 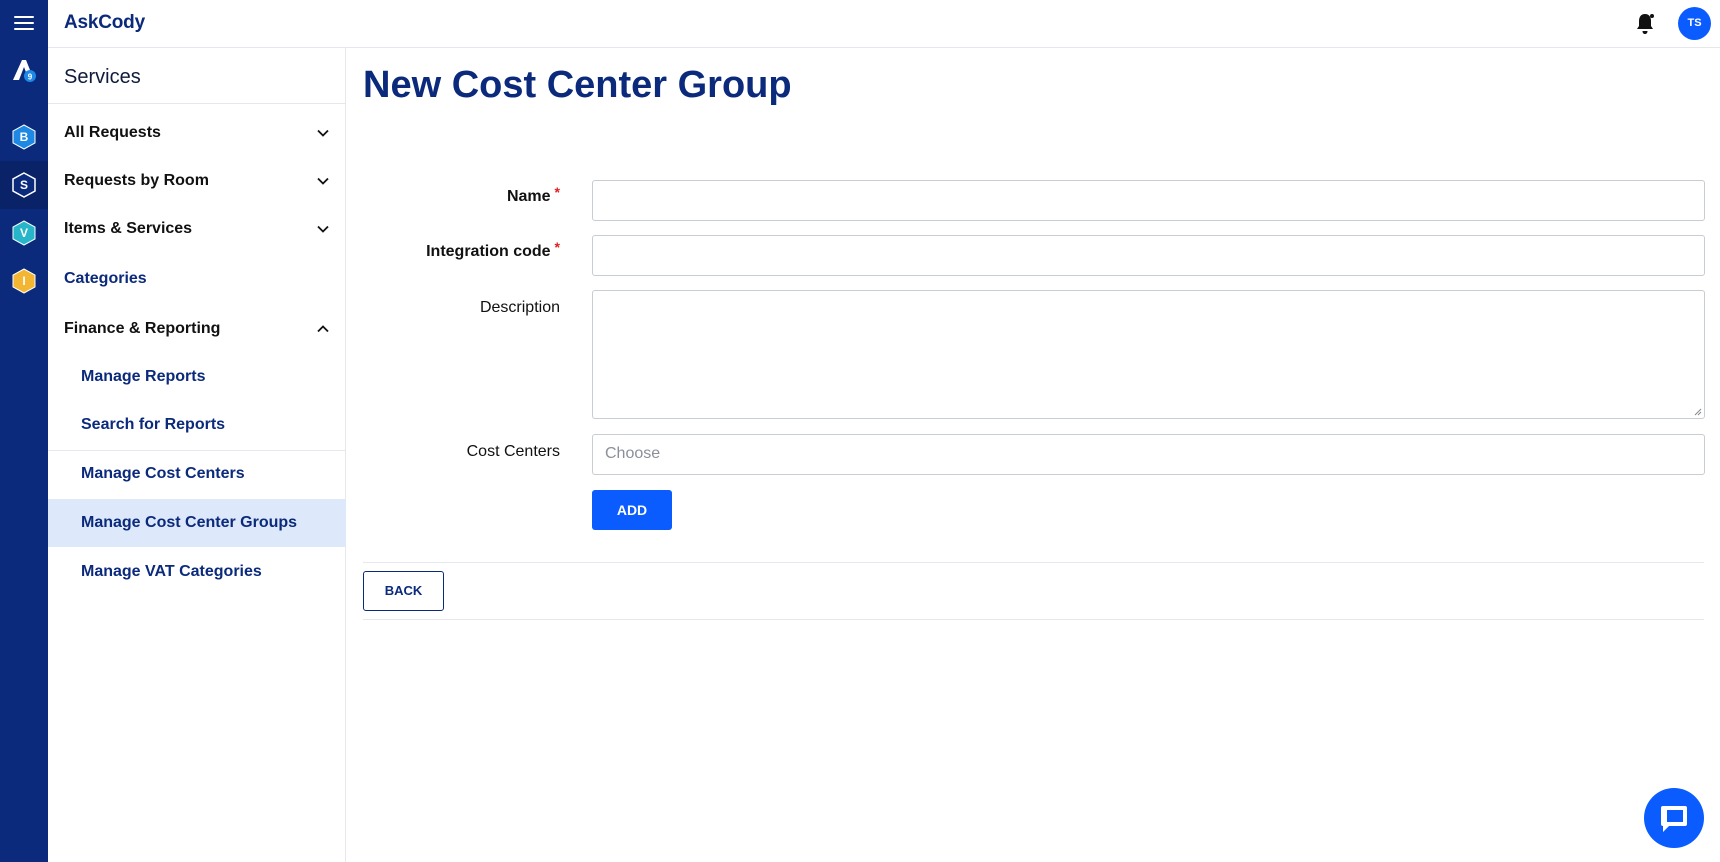 I want to click on rail-item-s-label: S, so click(x=23, y=185).